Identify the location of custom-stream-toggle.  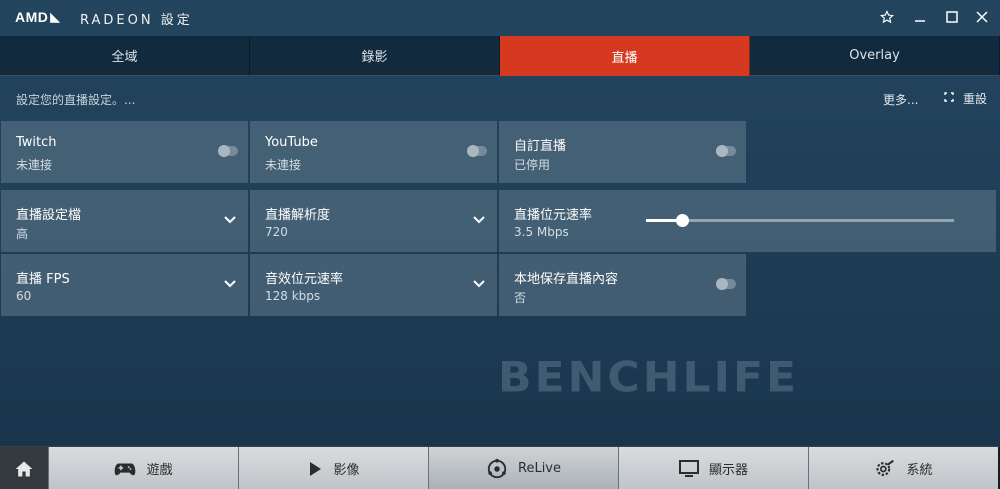
(726, 151).